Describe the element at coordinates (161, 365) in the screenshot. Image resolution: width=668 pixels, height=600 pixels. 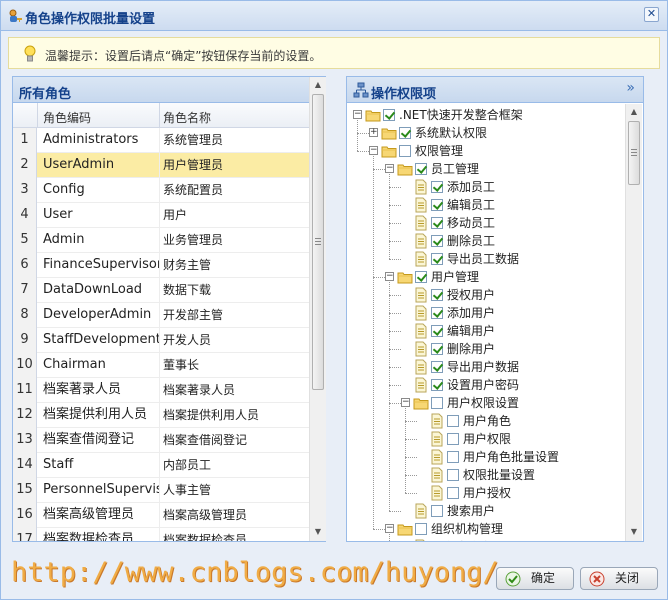
I see `table-row: 10 Chairman 董事长` at that location.